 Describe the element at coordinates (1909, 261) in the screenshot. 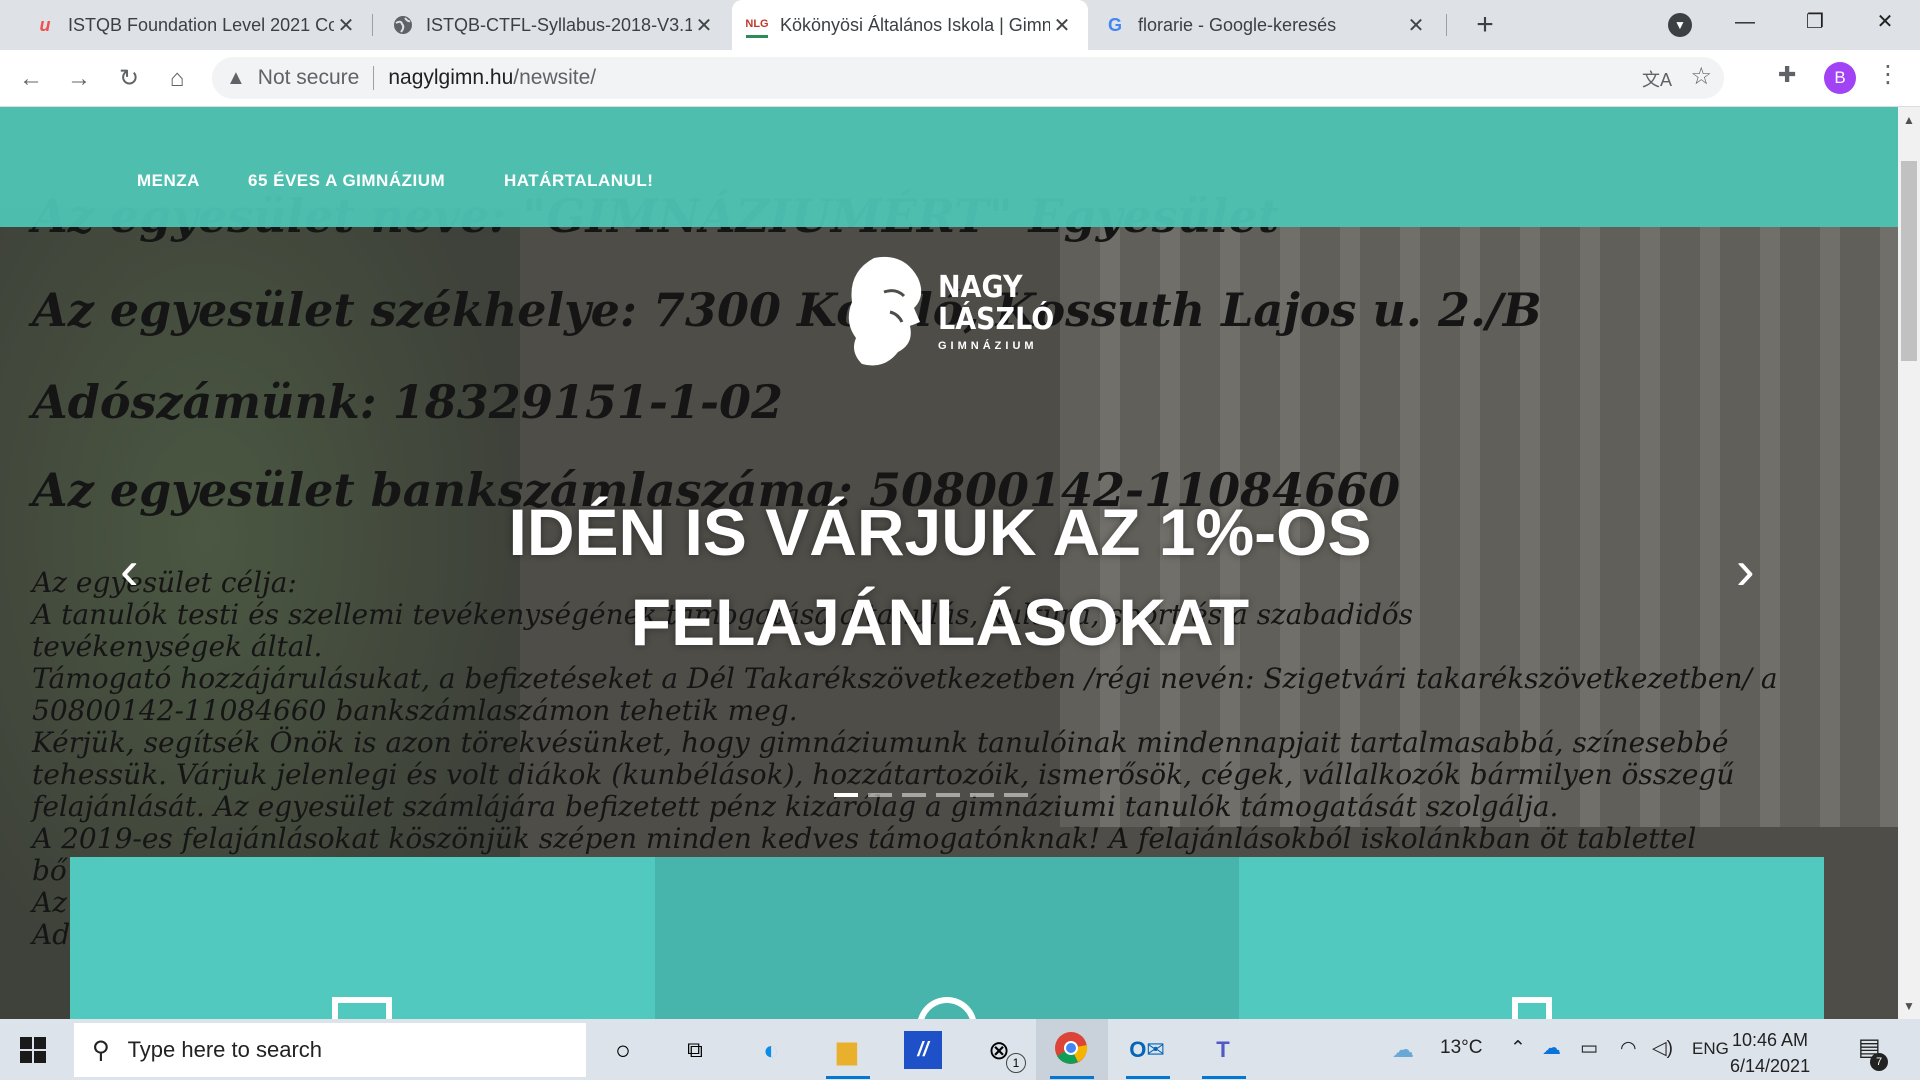

I see `scrollbar-thumb` at that location.